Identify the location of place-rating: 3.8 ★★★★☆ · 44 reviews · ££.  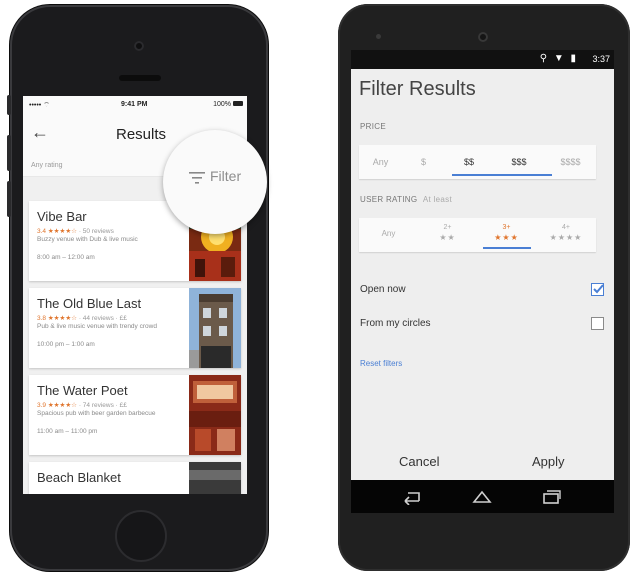
(82, 318).